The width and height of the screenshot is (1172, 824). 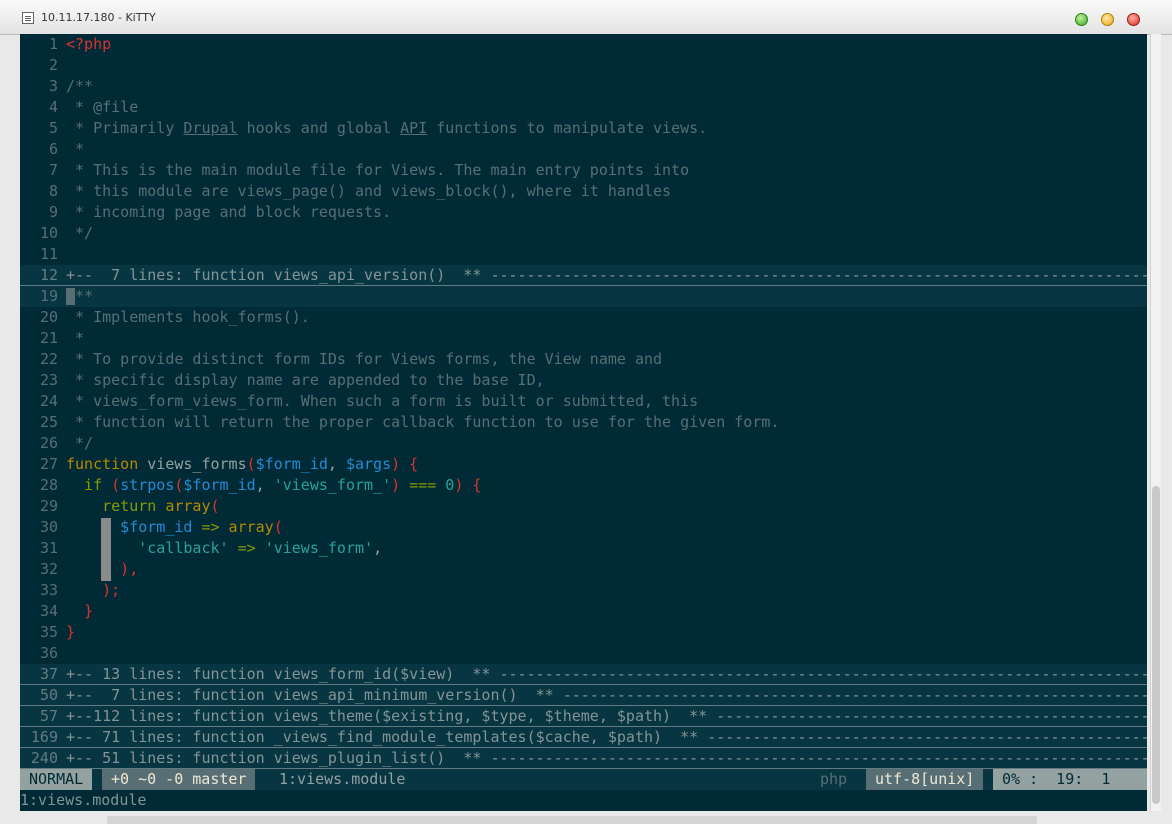 I want to click on line-number: 26, so click(x=48, y=443).